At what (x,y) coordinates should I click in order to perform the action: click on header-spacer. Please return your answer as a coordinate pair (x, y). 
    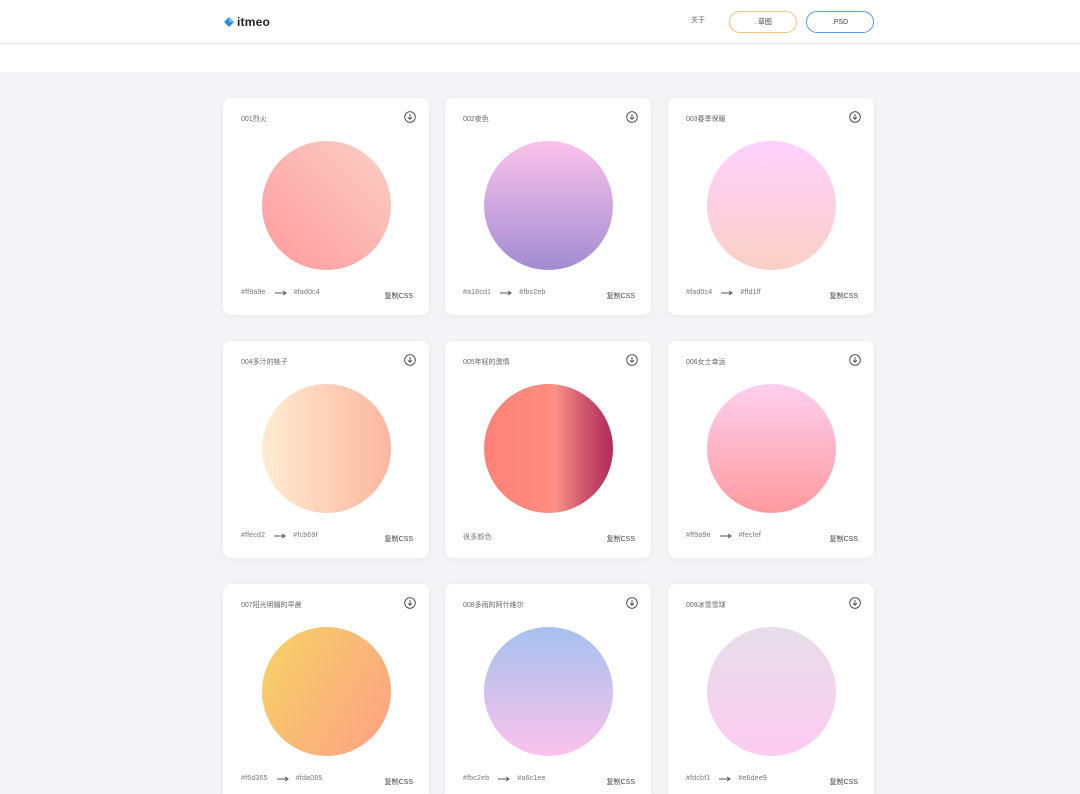
    Looking at the image, I should click on (540, 58).